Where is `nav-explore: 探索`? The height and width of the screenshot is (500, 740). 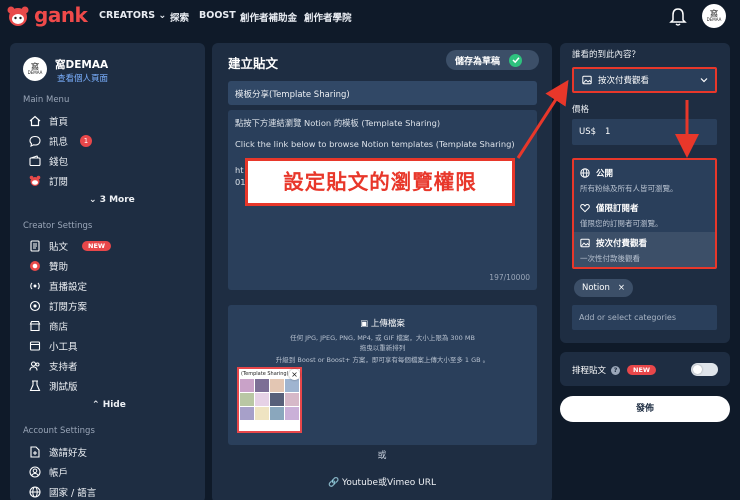
nav-explore: 探索 is located at coordinates (179, 17).